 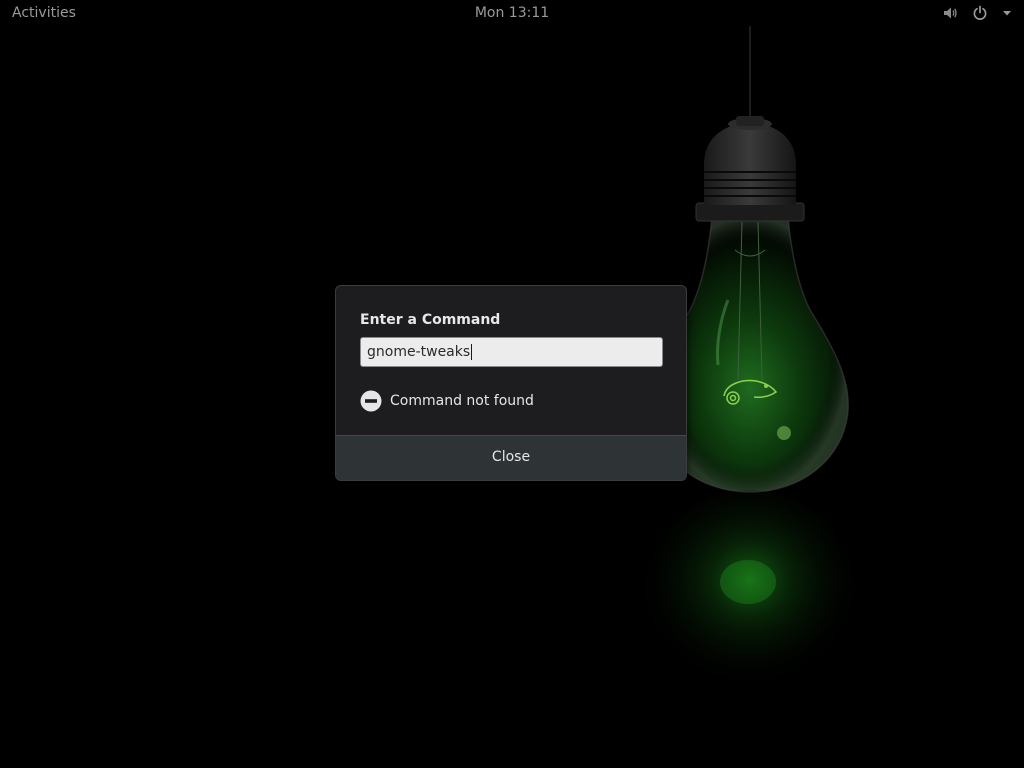 I want to click on top-bar: Activities Mon 13:11, so click(x=512, y=13).